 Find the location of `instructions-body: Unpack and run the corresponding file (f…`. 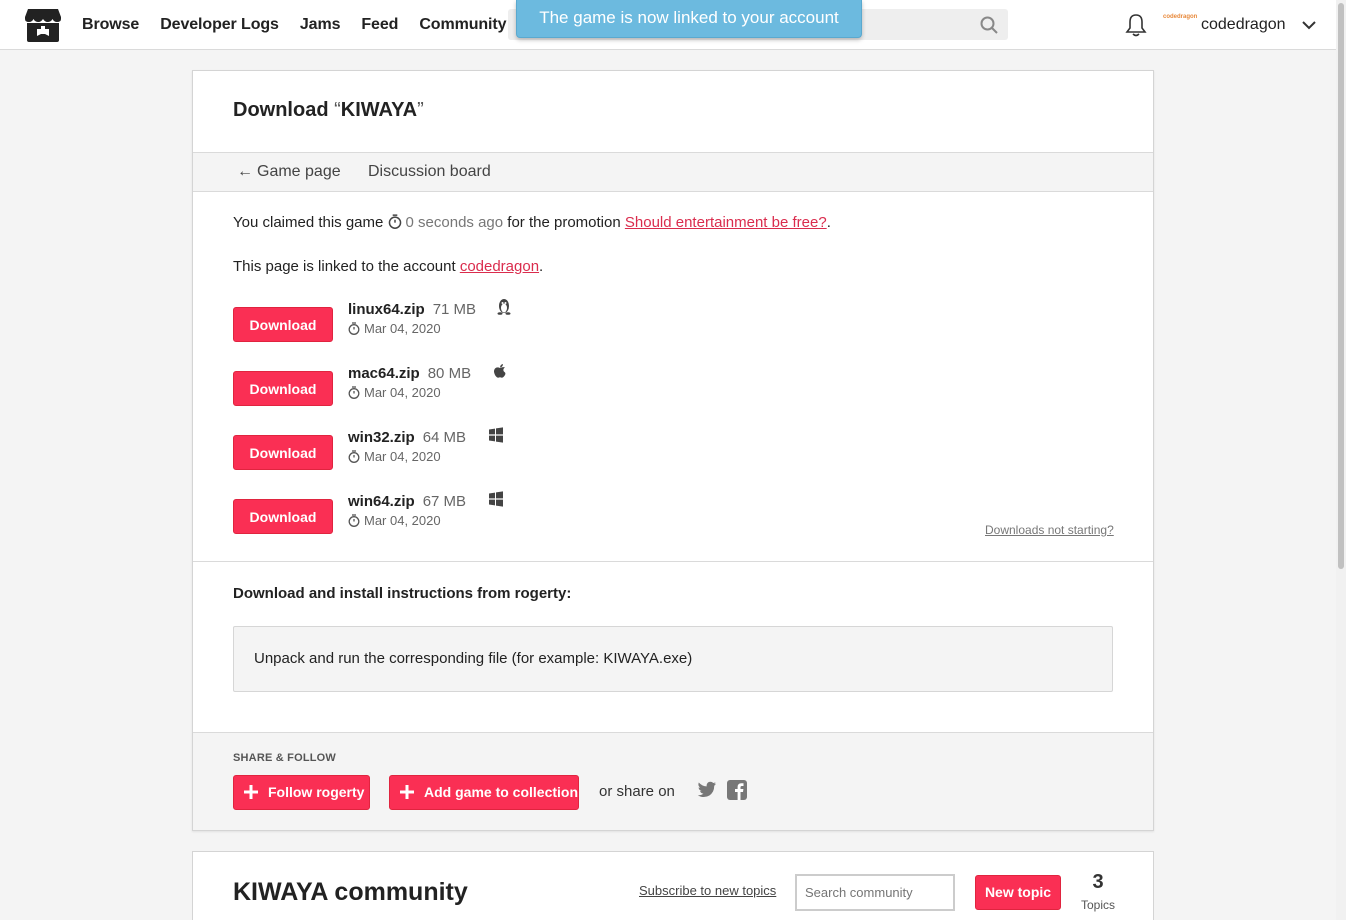

instructions-body: Unpack and run the corresponding file (f… is located at coordinates (673, 659).